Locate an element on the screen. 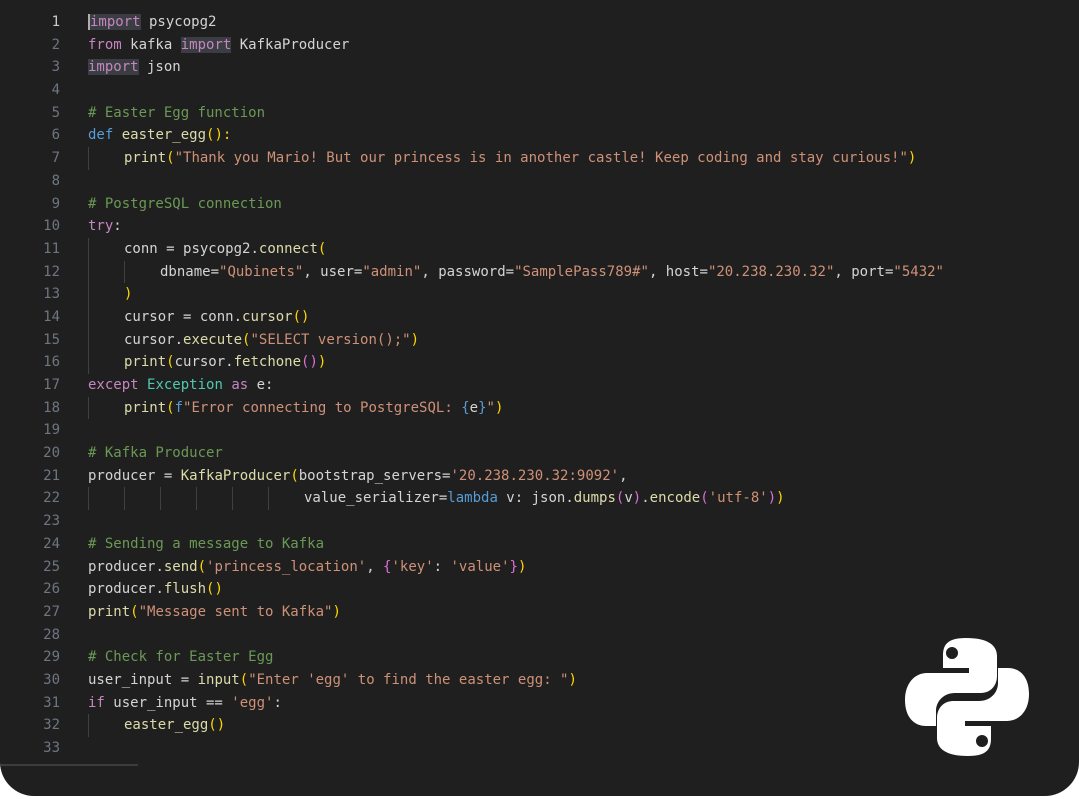  line-number: 32 is located at coordinates (51, 725).